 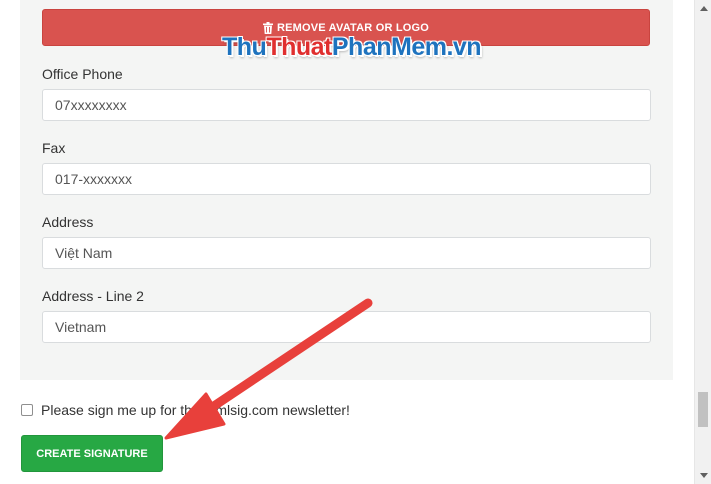 I want to click on scroll-down-arrow-icon, so click(x=703, y=475).